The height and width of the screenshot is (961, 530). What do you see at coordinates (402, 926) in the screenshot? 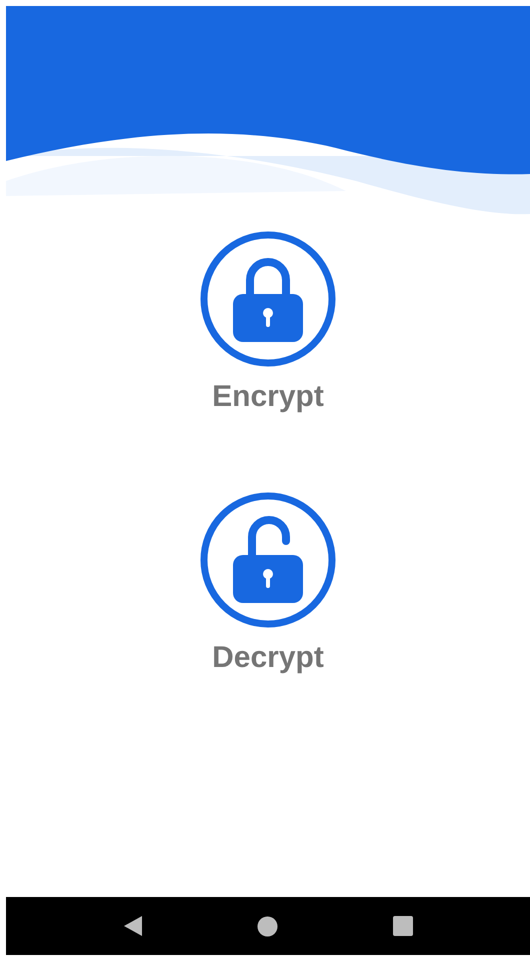
I see `recents-icon` at bounding box center [402, 926].